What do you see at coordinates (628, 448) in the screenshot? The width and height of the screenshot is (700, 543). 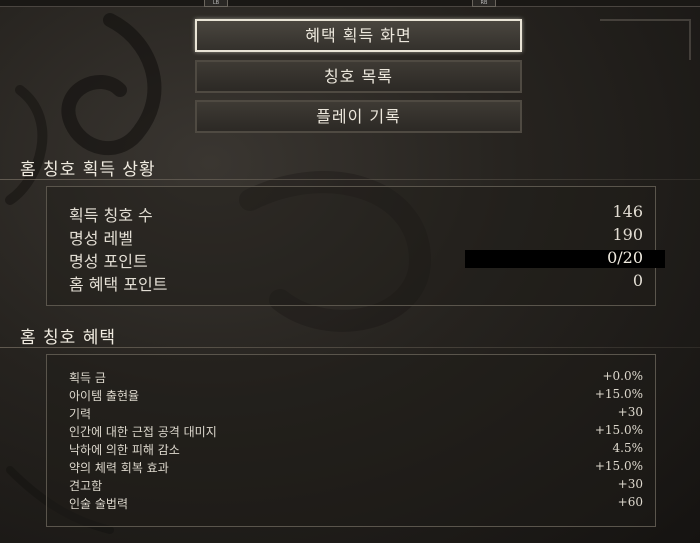 I see `benefit-value: 4.5%` at bounding box center [628, 448].